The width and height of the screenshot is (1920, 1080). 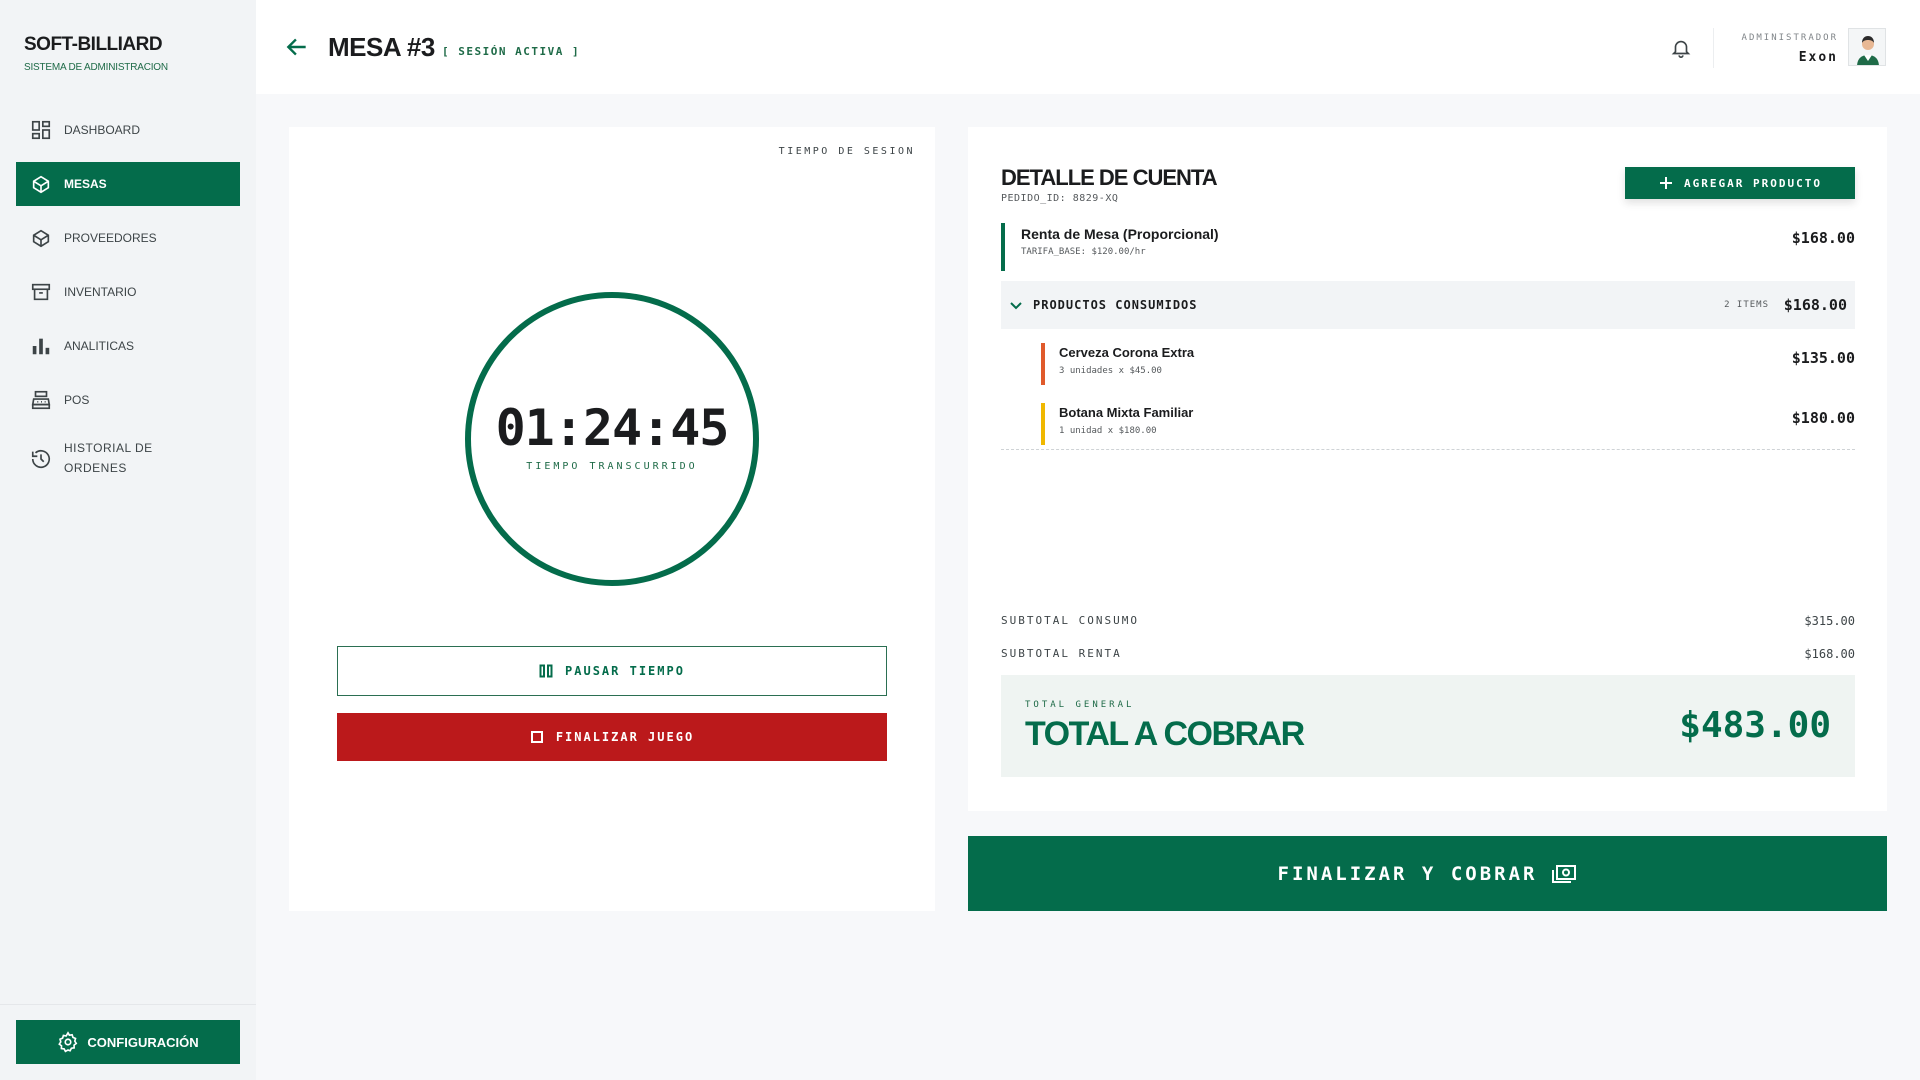 What do you see at coordinates (143, 1042) in the screenshot?
I see `config-label: CONFIGURACIÓN` at bounding box center [143, 1042].